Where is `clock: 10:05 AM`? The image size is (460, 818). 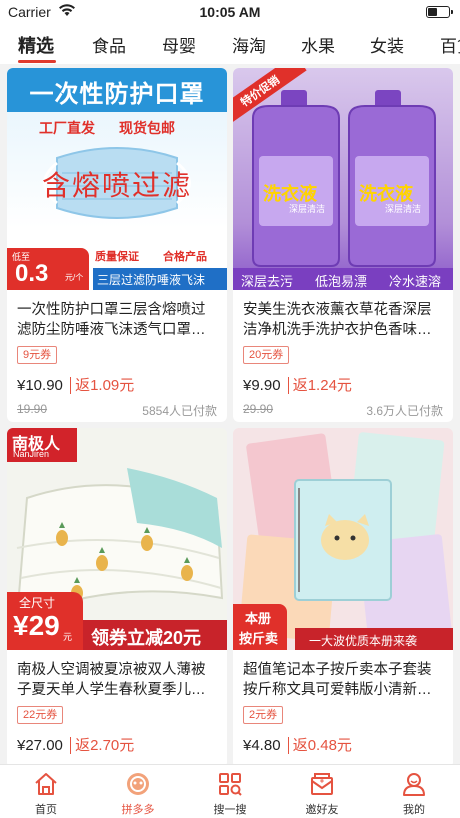
clock: 10:05 AM is located at coordinates (230, 12).